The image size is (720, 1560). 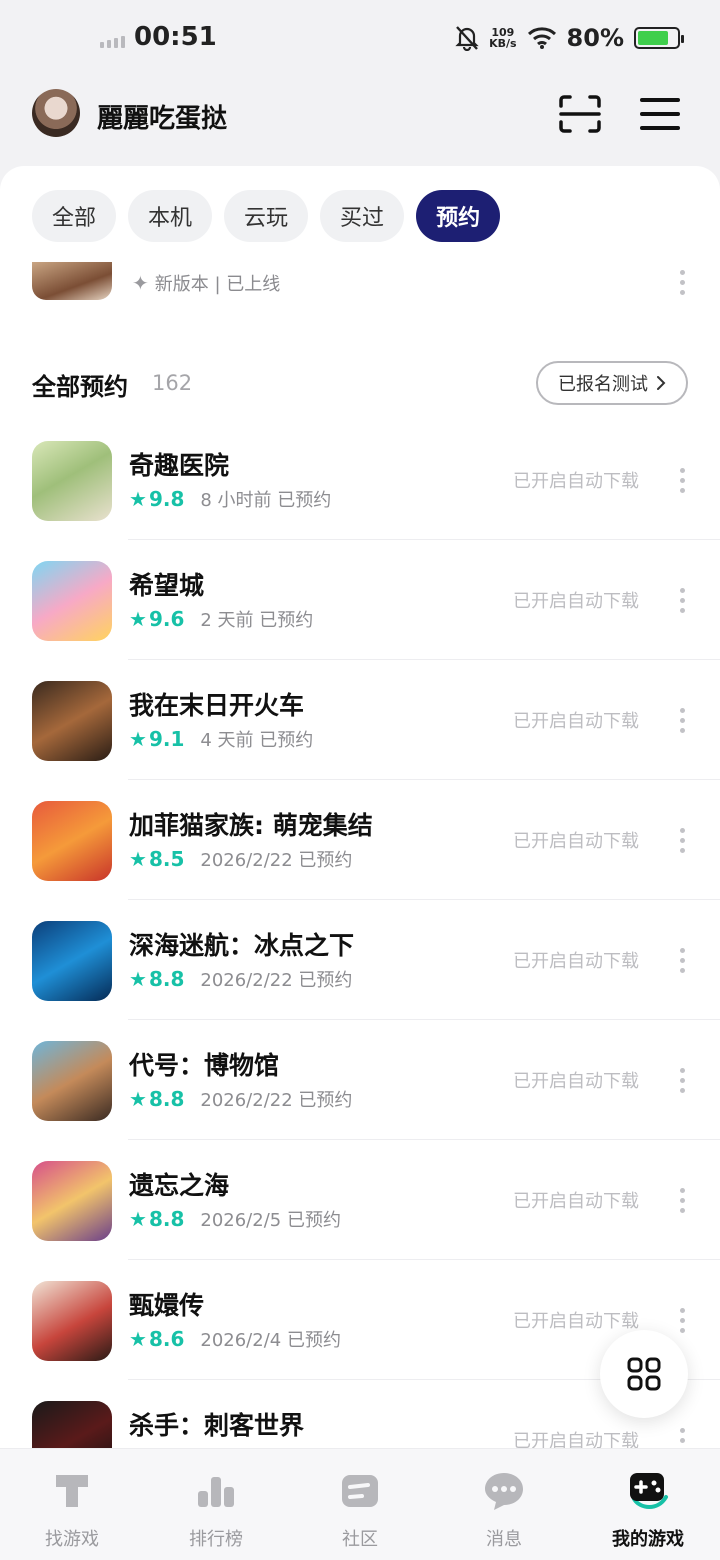 What do you see at coordinates (360, 720) in the screenshot?
I see `list-item: 我在末日开火车 ★ 9.1 4 天前 已预约 已开启自动下载` at bounding box center [360, 720].